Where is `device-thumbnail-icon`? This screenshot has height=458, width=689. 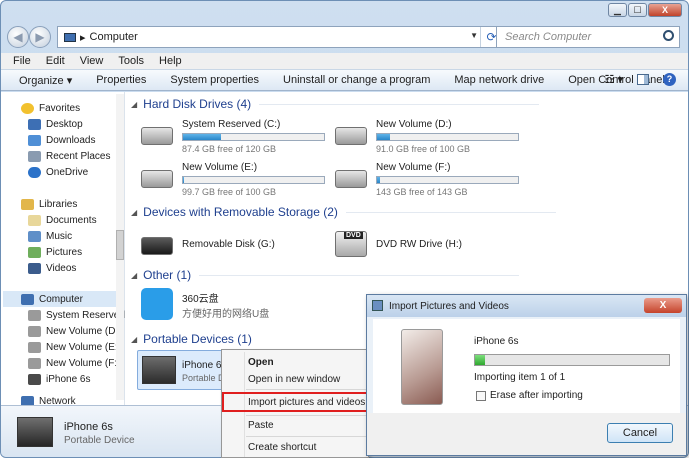 device-thumbnail-icon is located at coordinates (35, 432).